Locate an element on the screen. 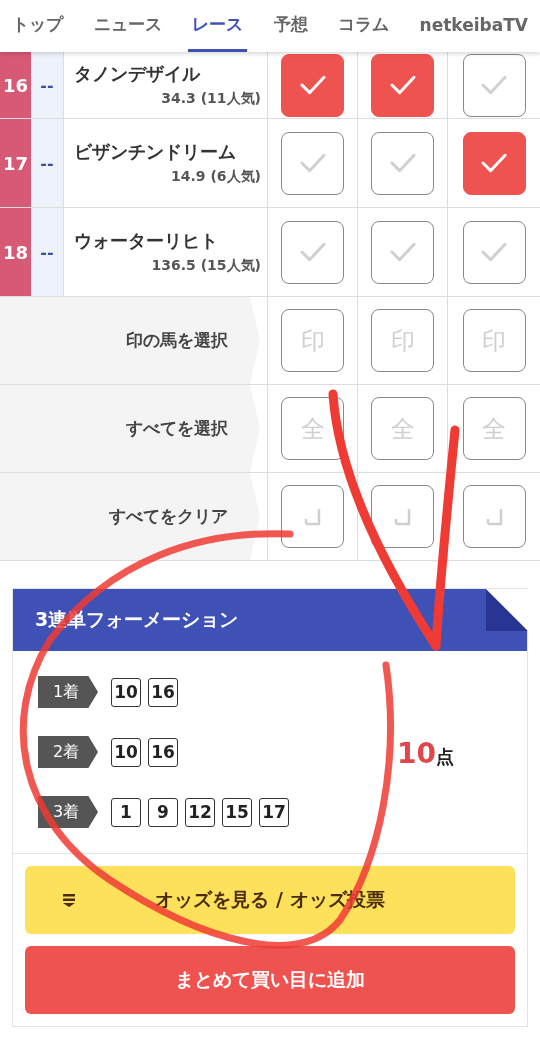 This screenshot has height=1057, width=540. horse-number-box: 9 is located at coordinates (163, 812).